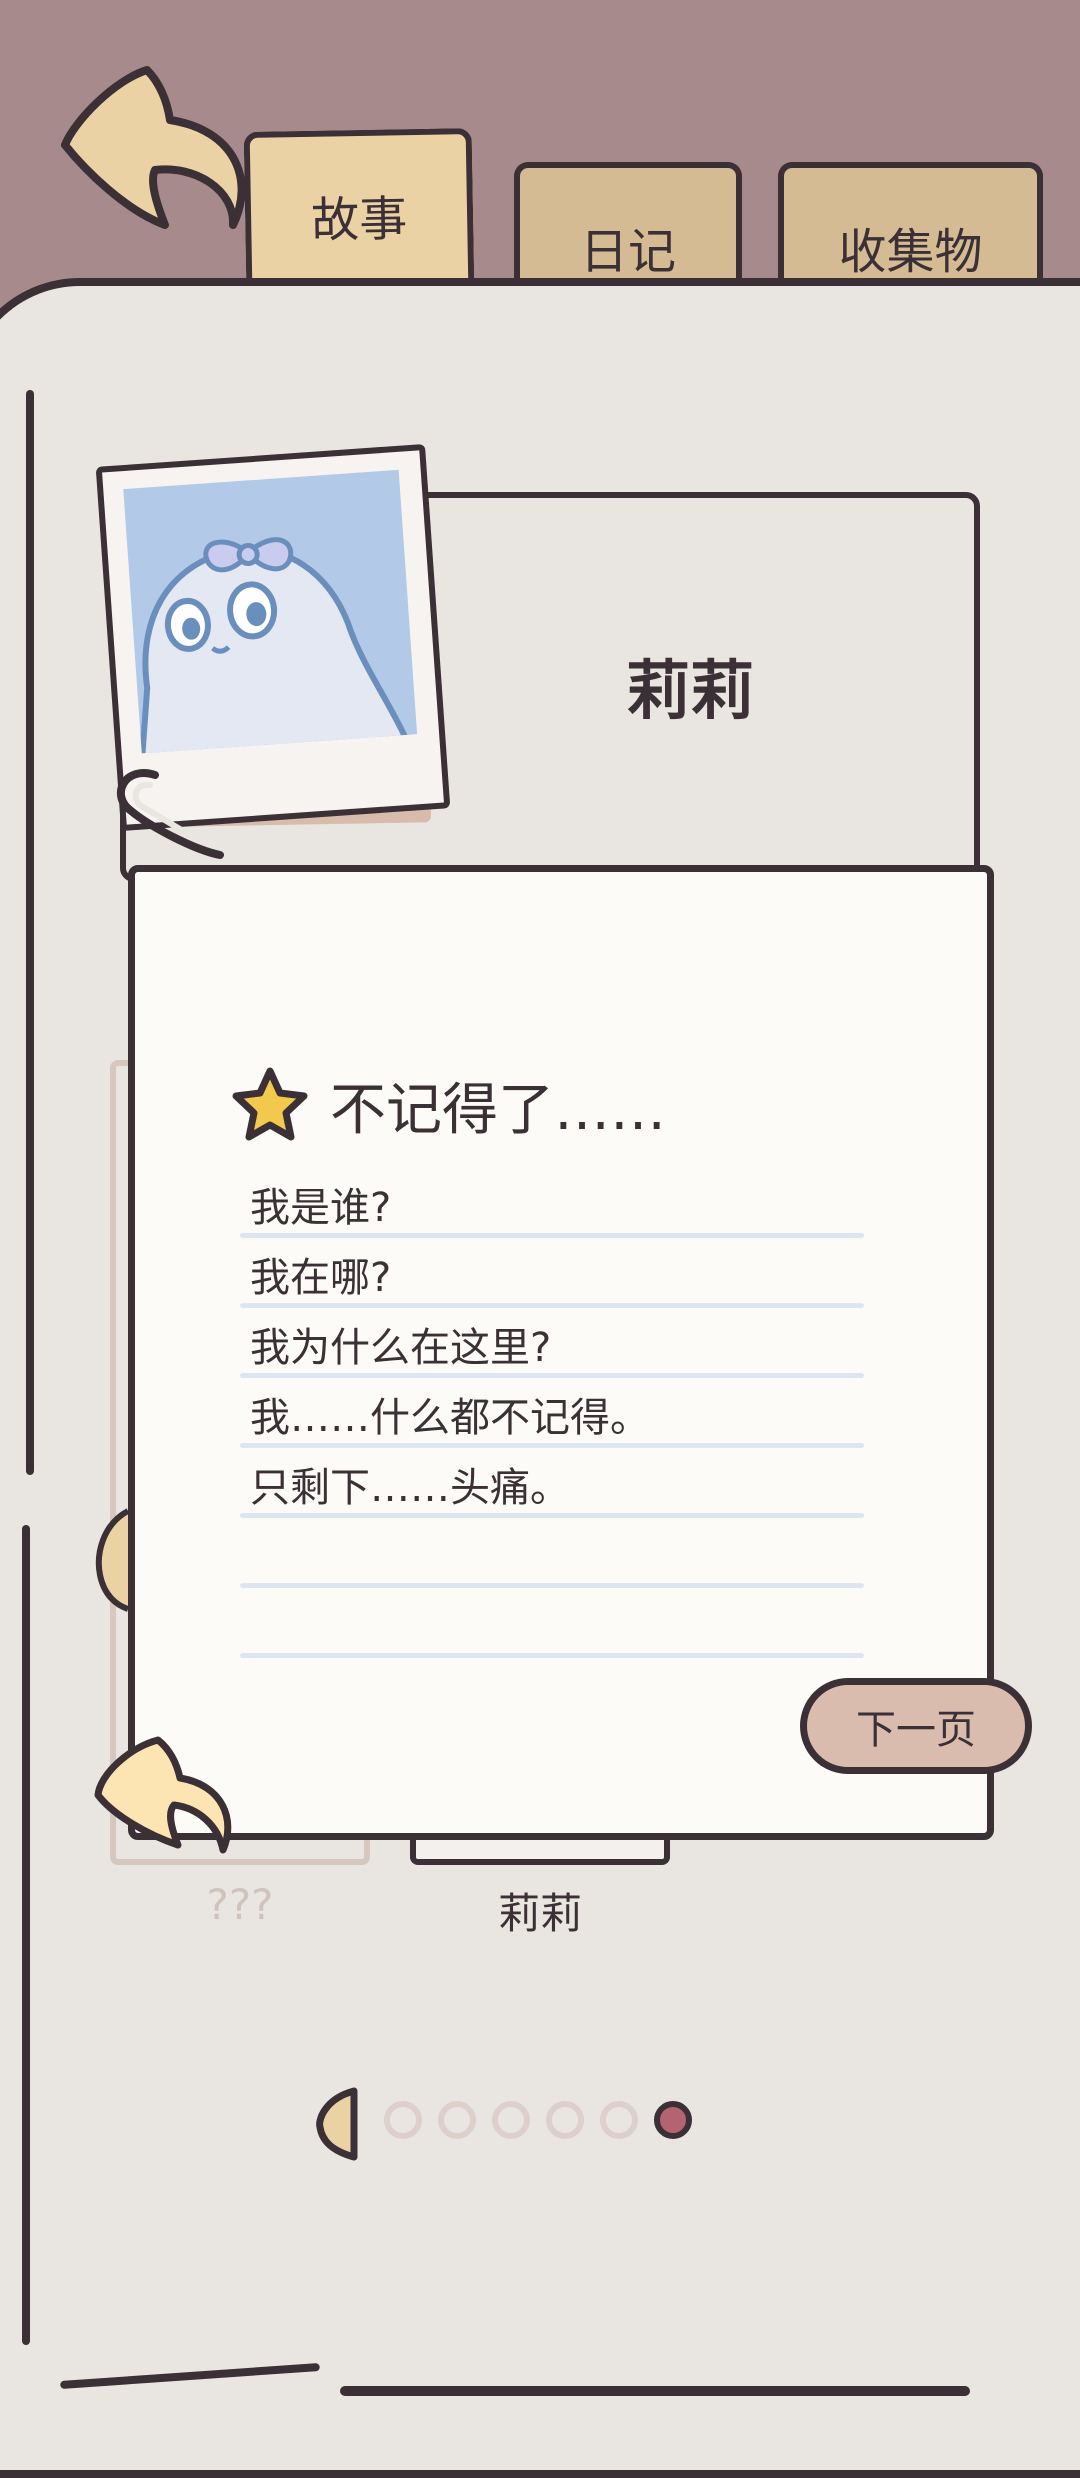  Describe the element at coordinates (270, 1104) in the screenshot. I see `star-icon` at that location.